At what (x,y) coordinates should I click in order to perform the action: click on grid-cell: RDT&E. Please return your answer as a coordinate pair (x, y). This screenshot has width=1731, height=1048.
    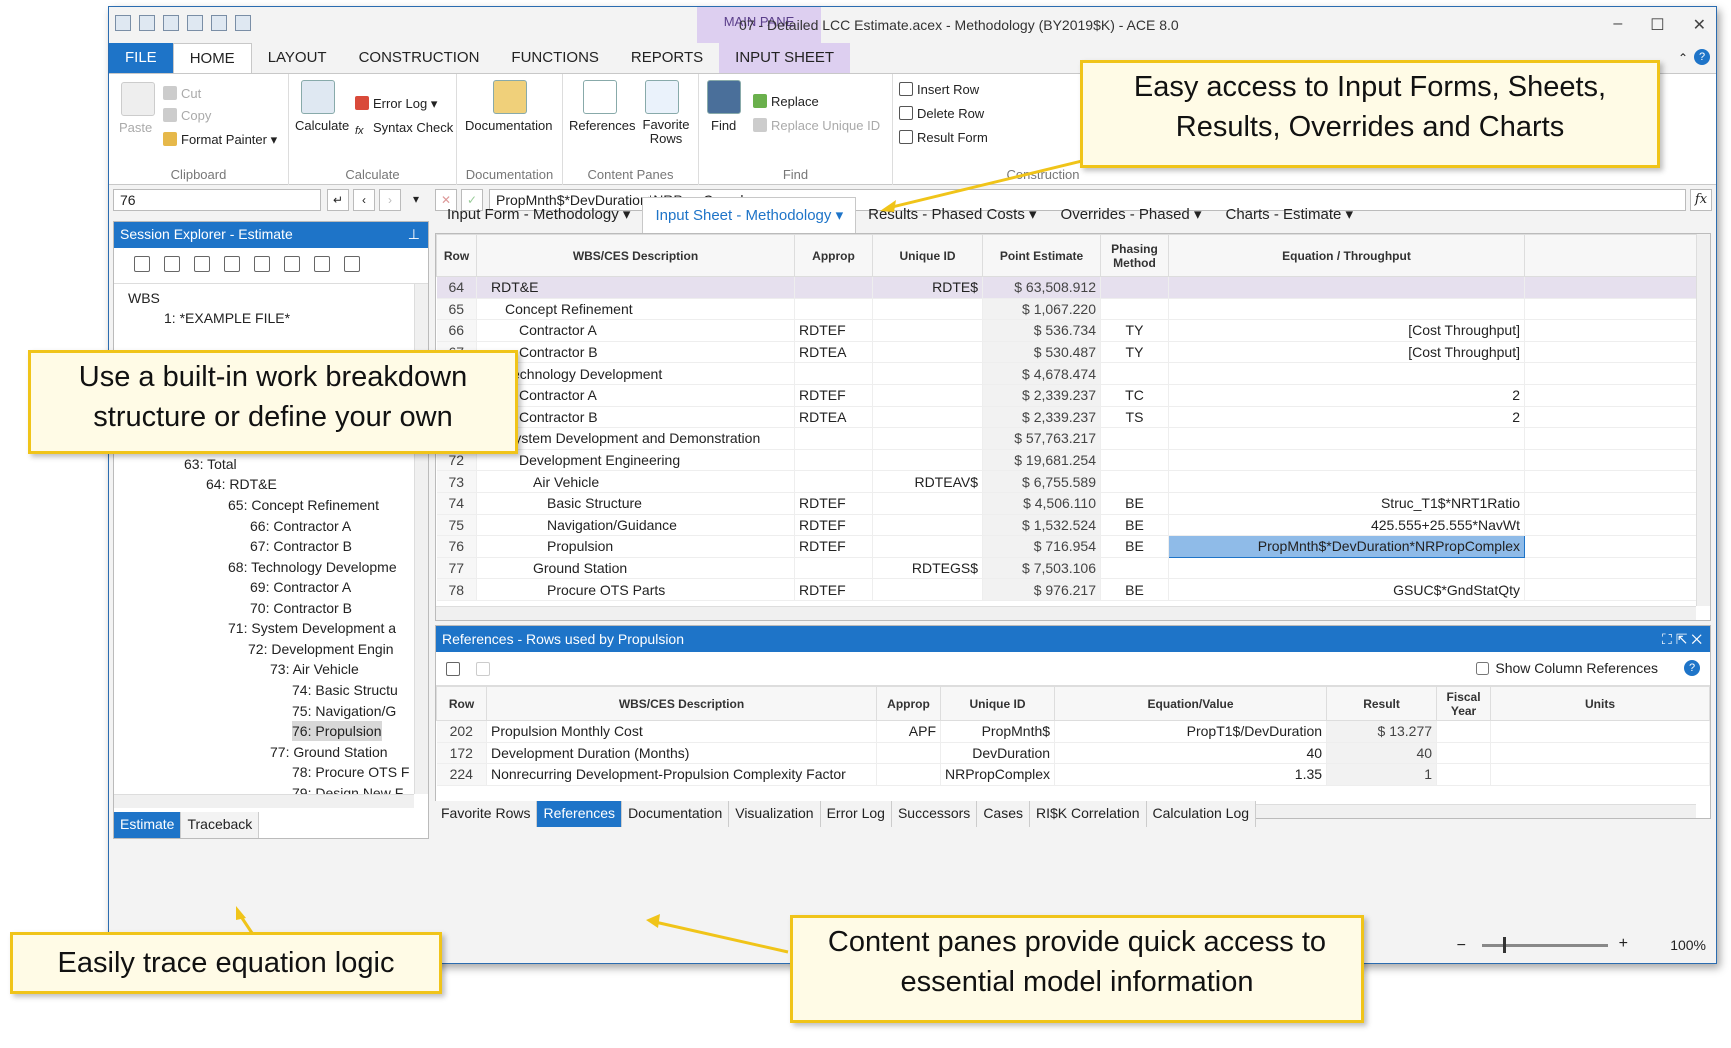
    Looking at the image, I should click on (635, 287).